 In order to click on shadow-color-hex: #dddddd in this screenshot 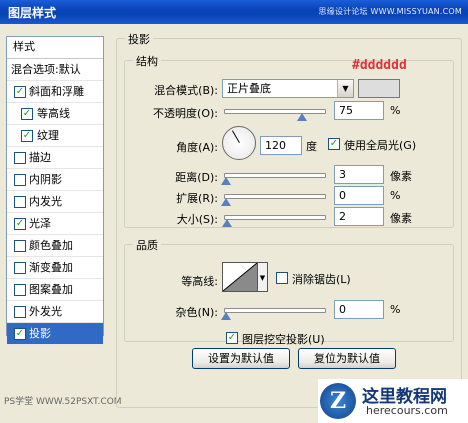, I will do `click(379, 65)`.